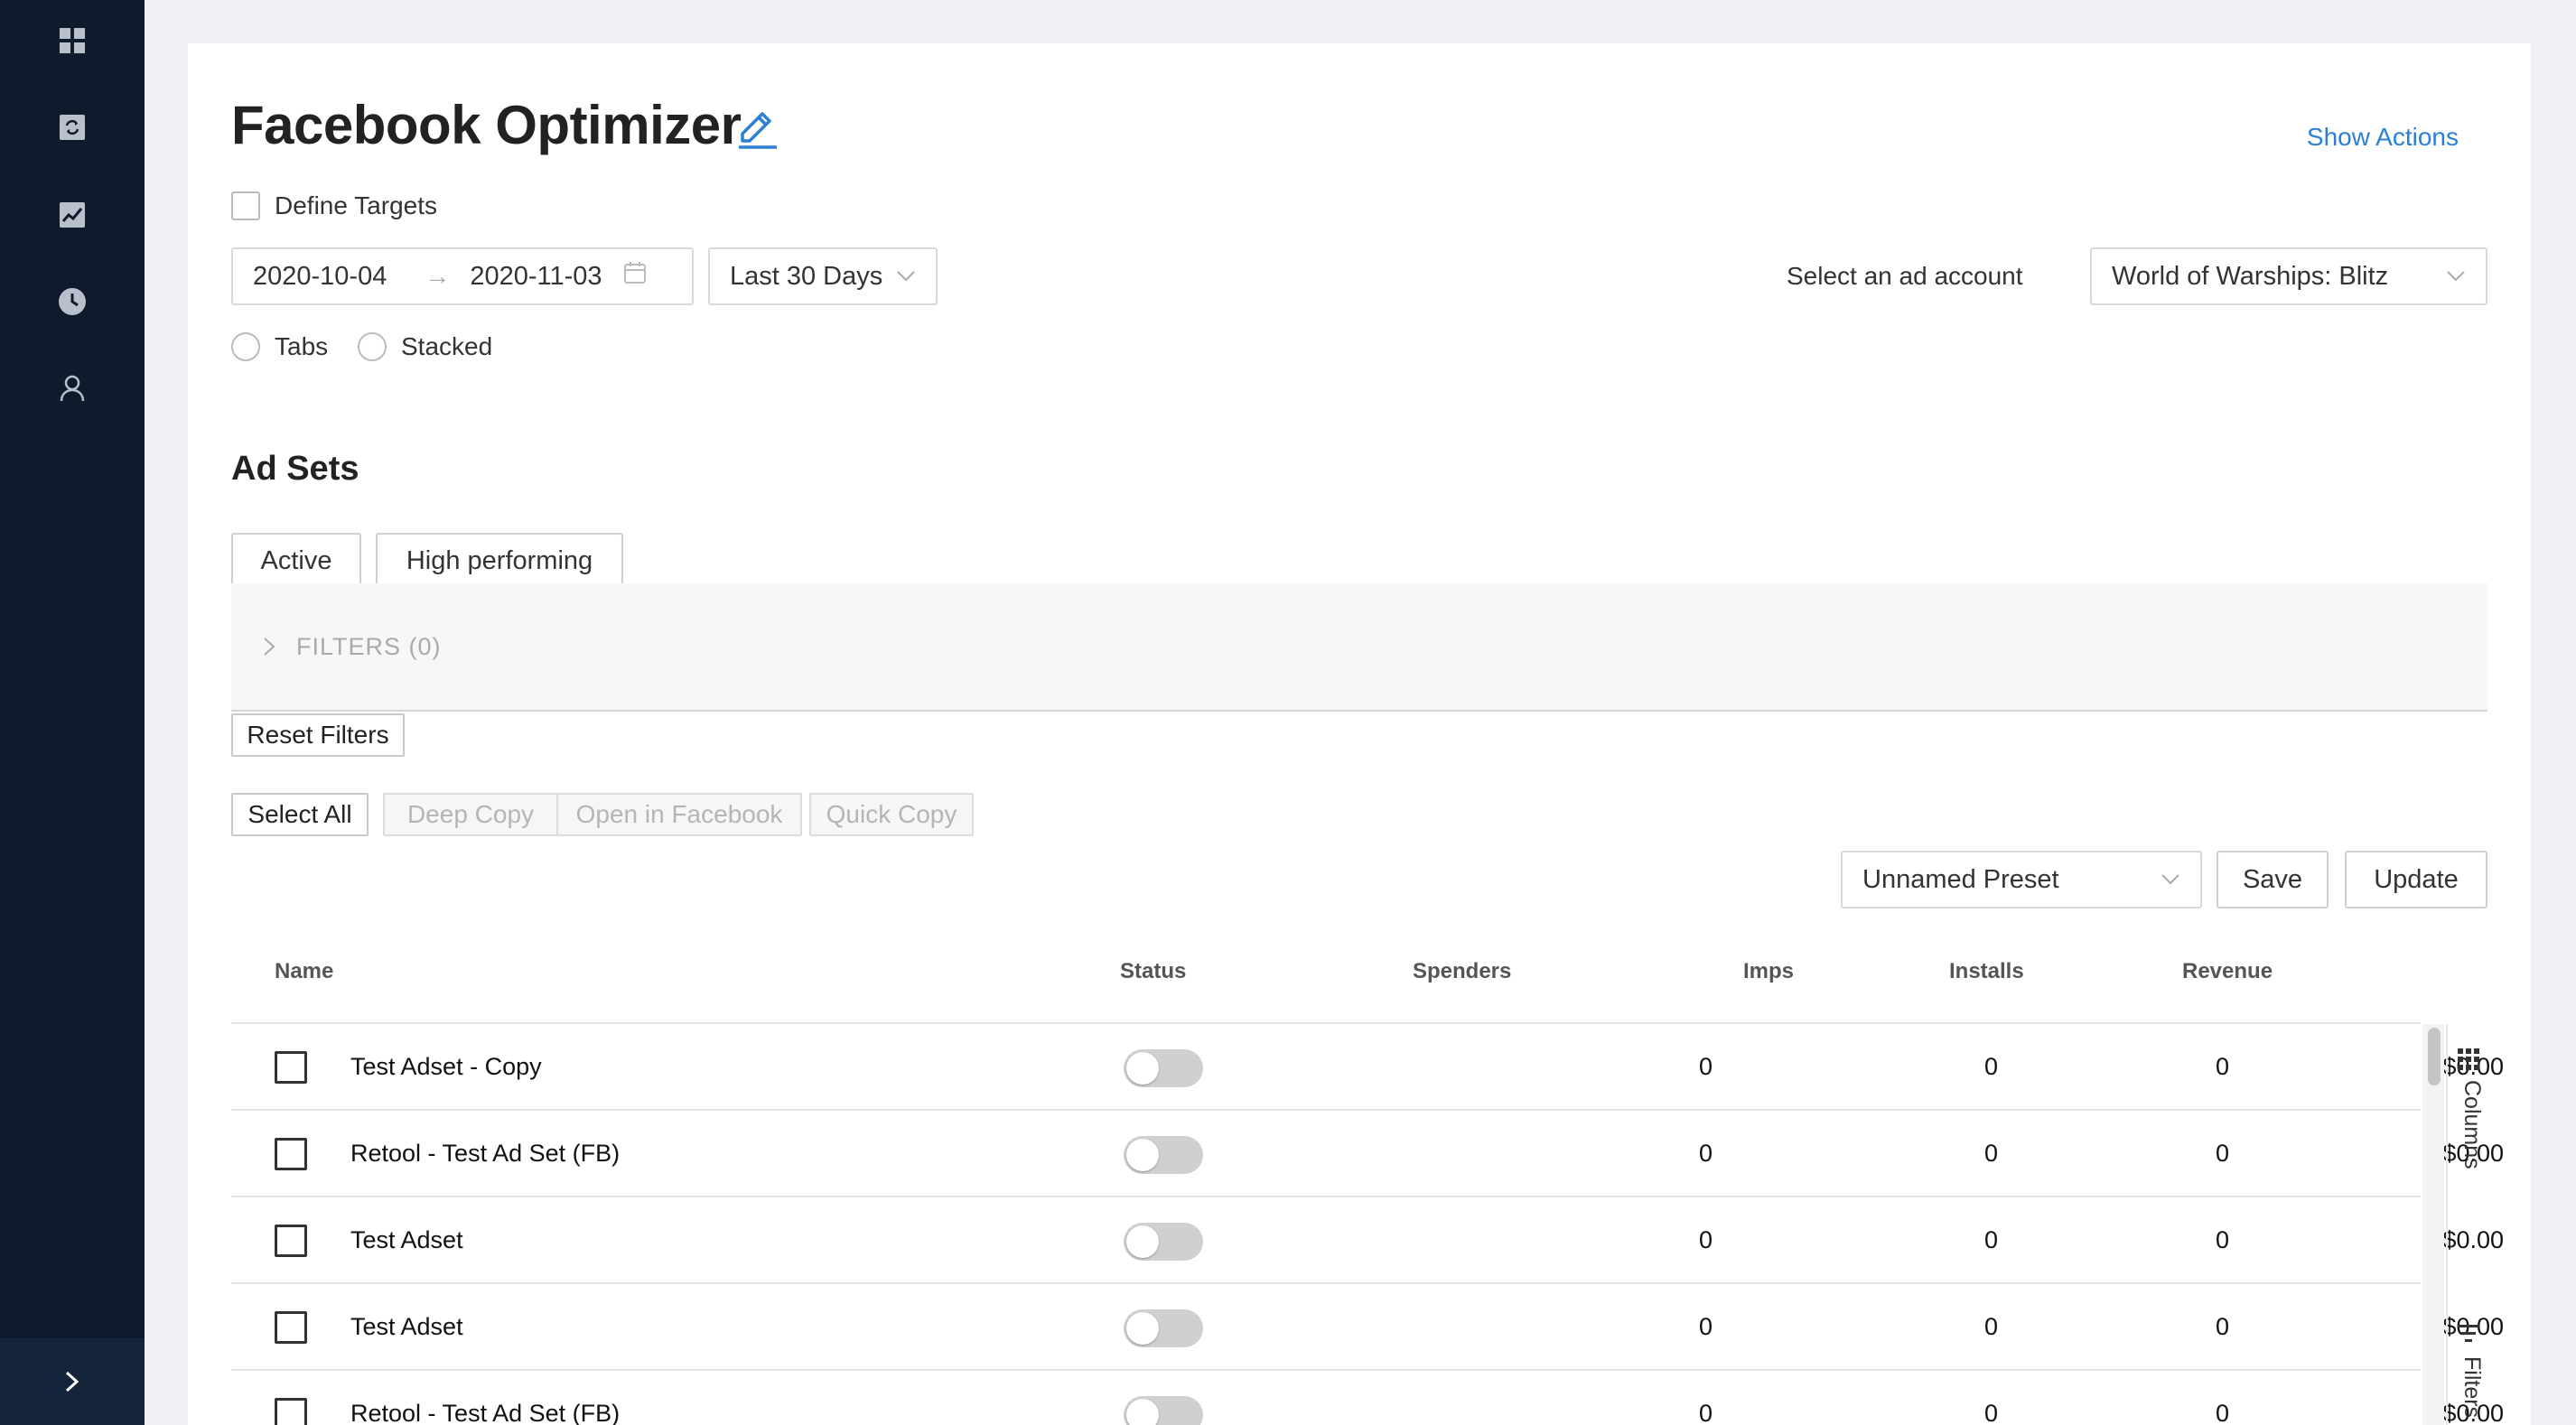  What do you see at coordinates (2434, 1056) in the screenshot?
I see `table-scroll-thumb` at bounding box center [2434, 1056].